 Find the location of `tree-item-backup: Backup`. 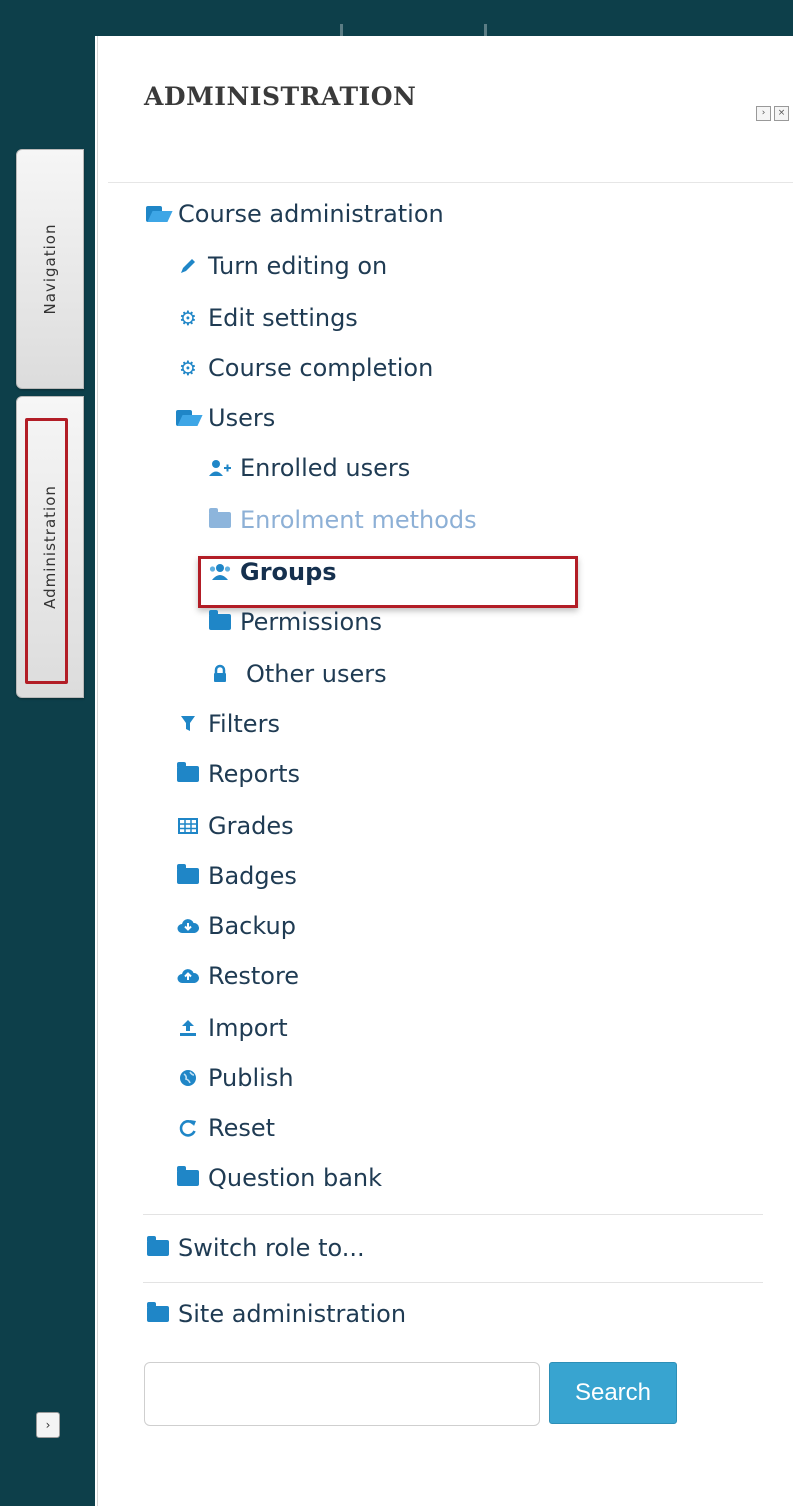

tree-item-backup: Backup is located at coordinates (235, 926).